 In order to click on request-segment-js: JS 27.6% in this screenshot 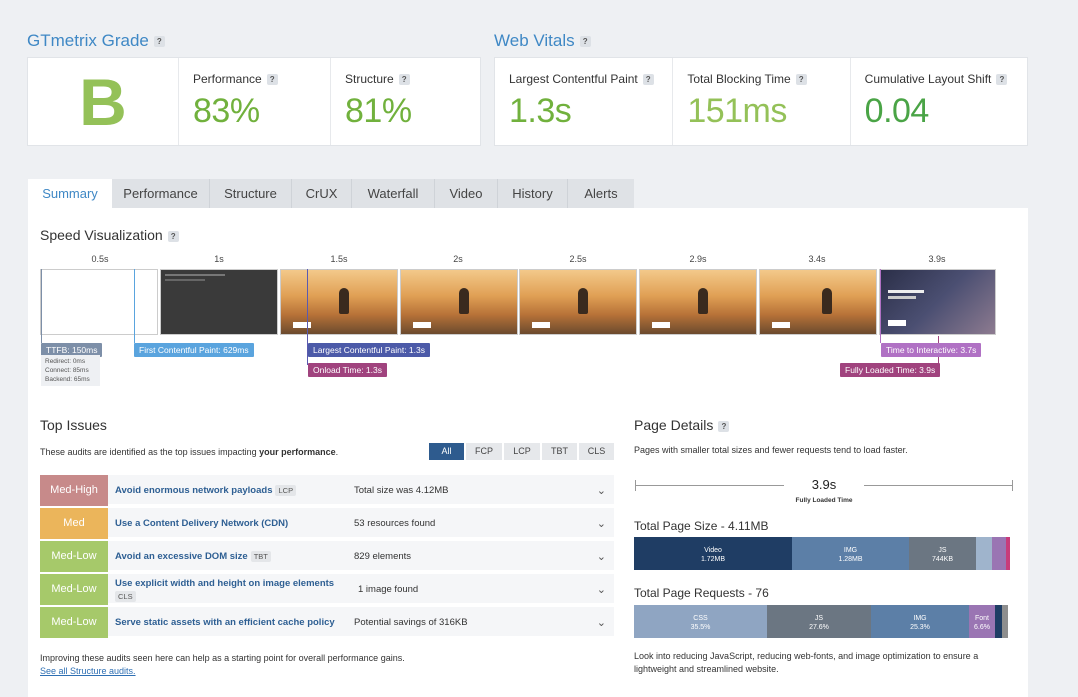, I will do `click(819, 621)`.